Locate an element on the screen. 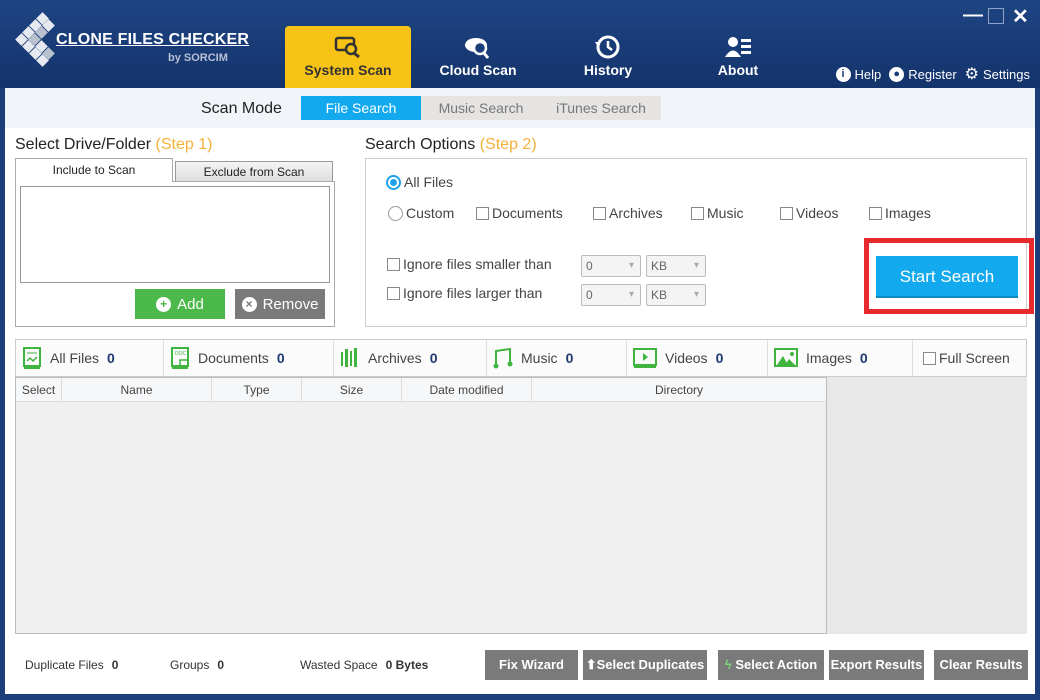 The height and width of the screenshot is (700, 1040). mode-tab-music-search: Music Search is located at coordinates (481, 108).